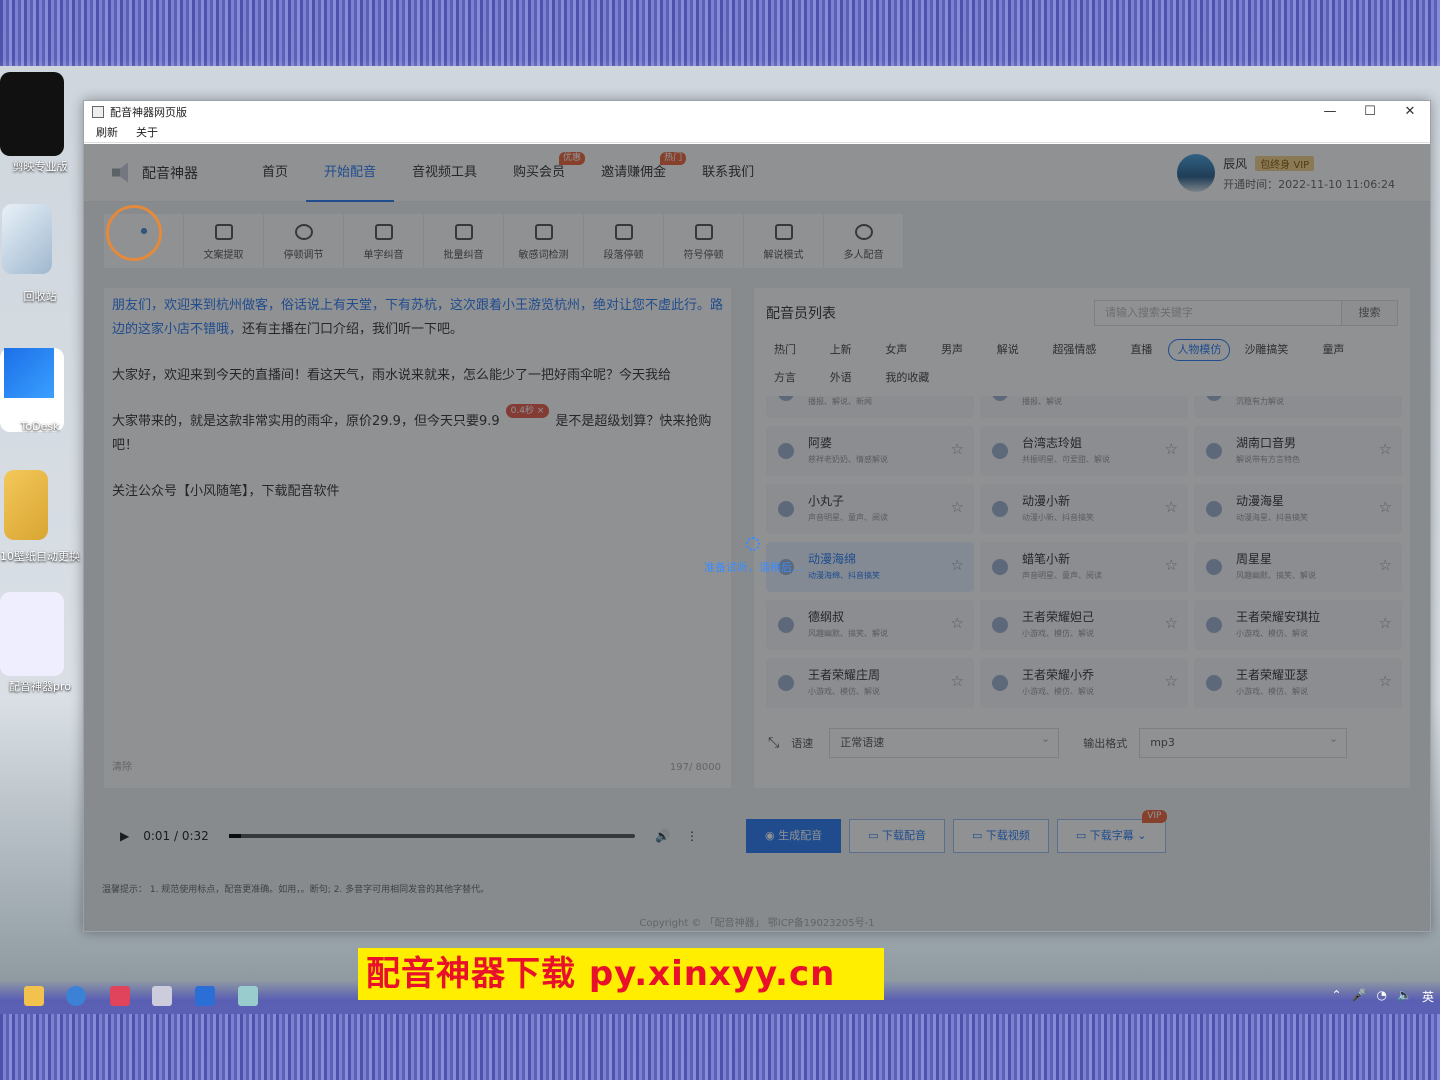  I want to click on system-tray: ⌃ 🎤 ◔ 🔈 英, so click(1383, 996).